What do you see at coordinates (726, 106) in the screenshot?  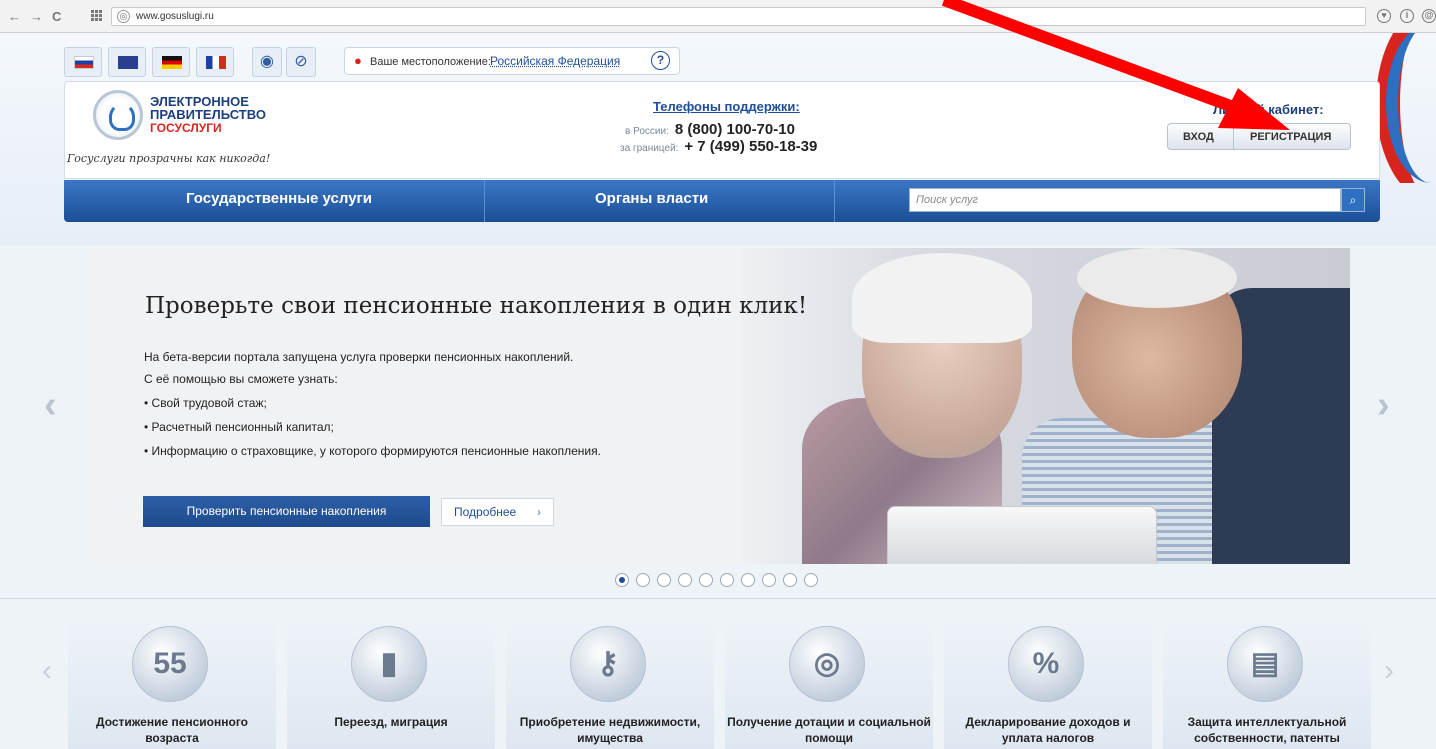 I see `support-phones-link: Телефоны поддержки:` at bounding box center [726, 106].